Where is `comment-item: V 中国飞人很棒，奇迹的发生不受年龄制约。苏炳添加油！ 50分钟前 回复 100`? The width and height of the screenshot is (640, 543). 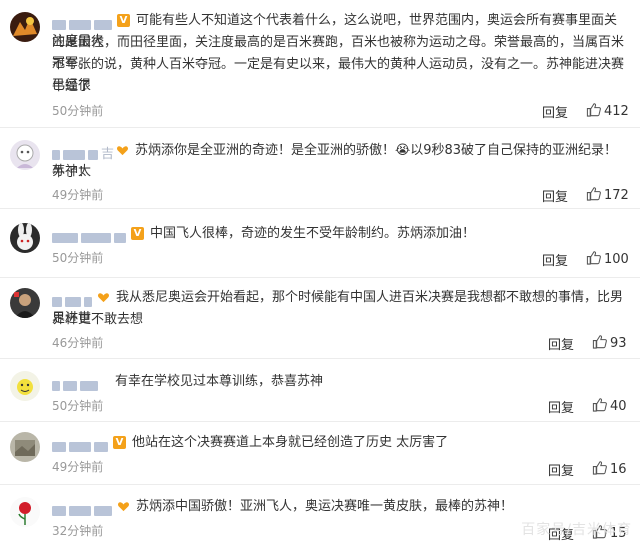 comment-item: V 中国飞人很棒，奇迹的发生不受年龄制约。苏炳添加油！ 50分钟前 回复 100 is located at coordinates (320, 243).